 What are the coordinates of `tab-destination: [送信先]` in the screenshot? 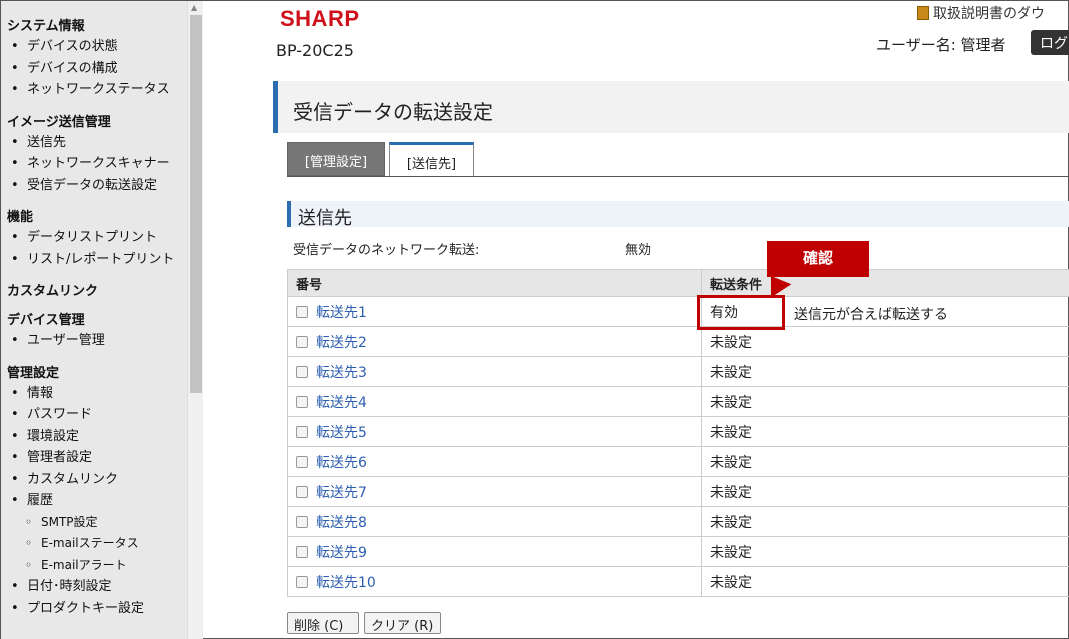 It's located at (431, 159).